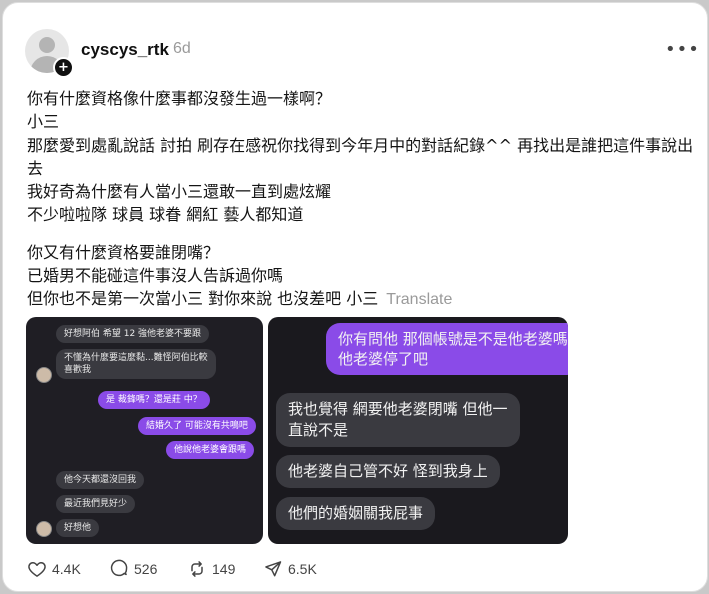  Describe the element at coordinates (197, 426) in the screenshot. I see `chat-bubble: 結婚久了 可能沒有共鳴吧` at that location.